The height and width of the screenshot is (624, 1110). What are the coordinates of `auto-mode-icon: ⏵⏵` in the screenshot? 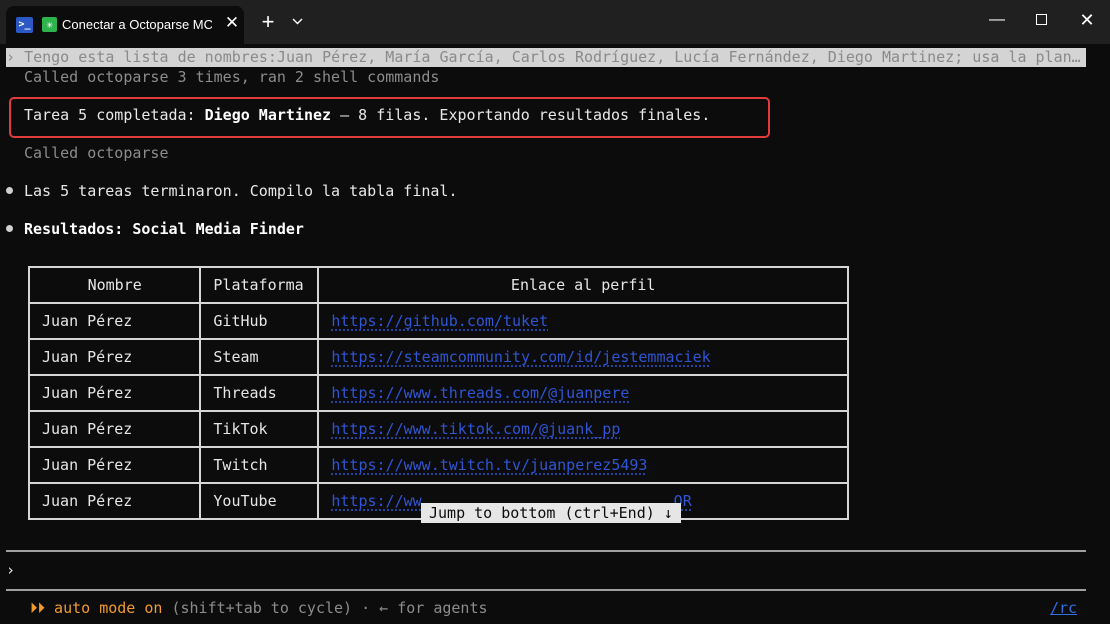 It's located at (38, 608).